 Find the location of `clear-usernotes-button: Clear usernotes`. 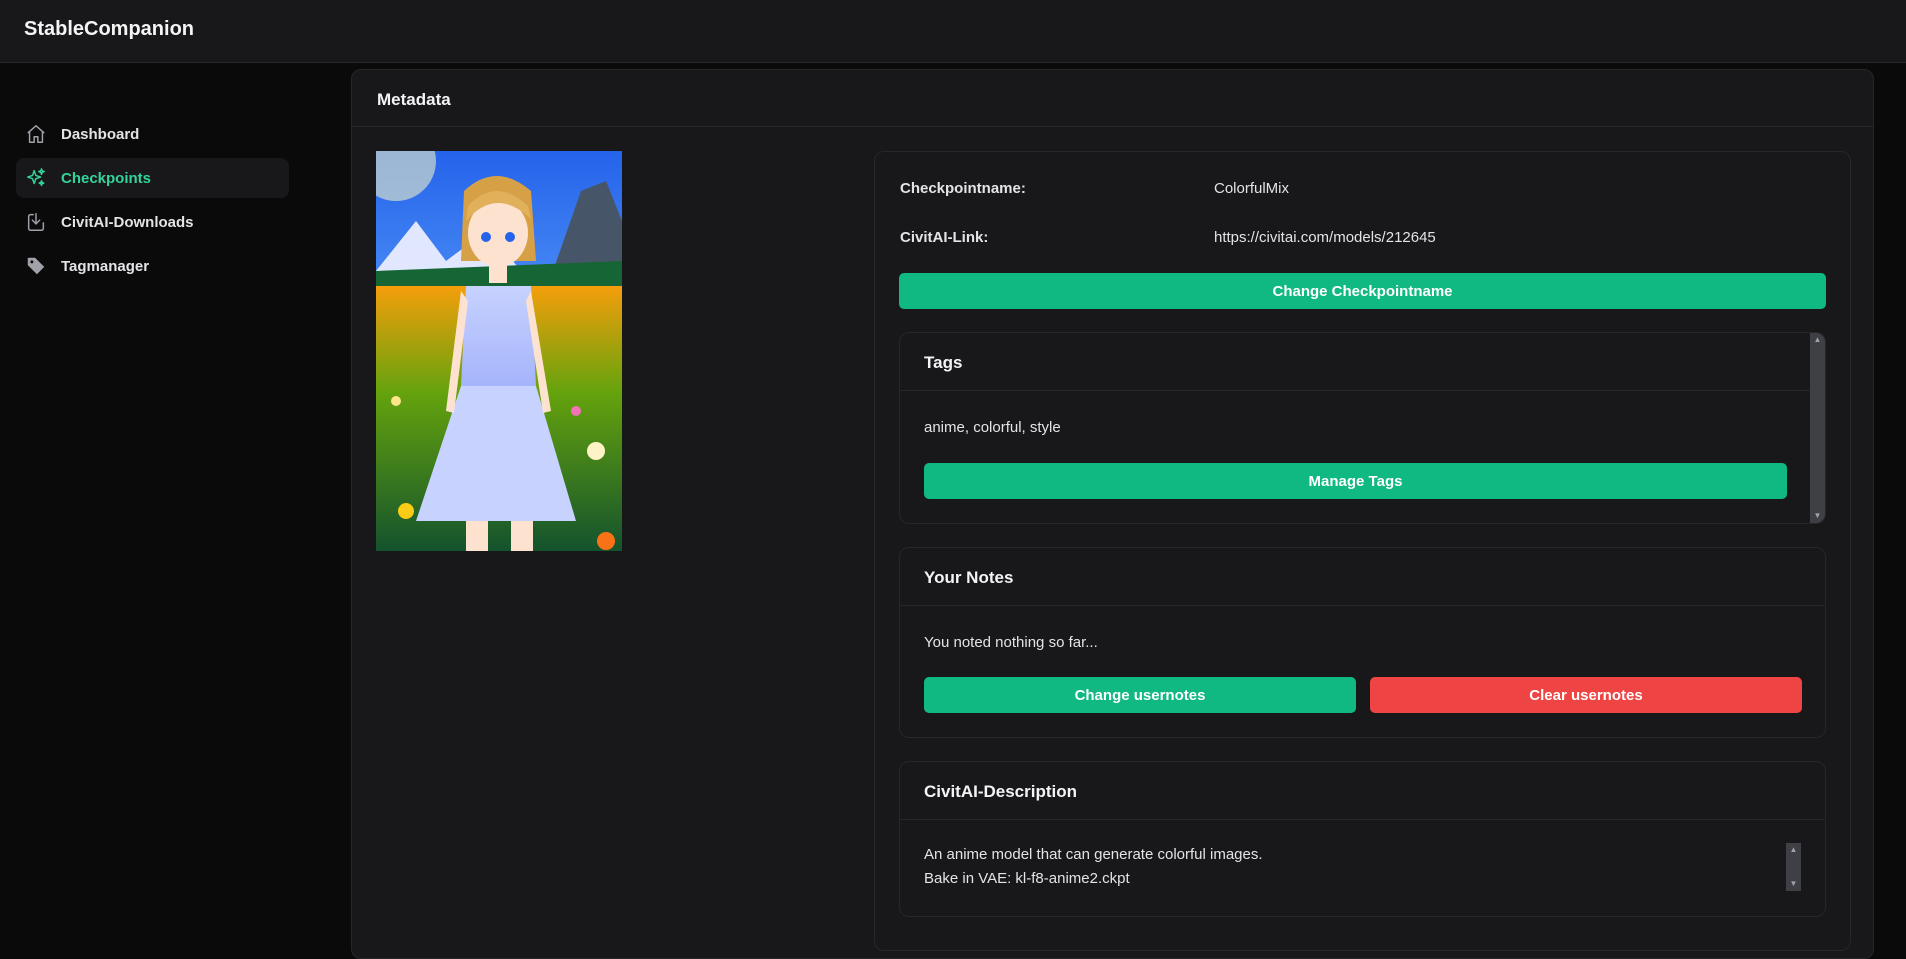

clear-usernotes-button: Clear usernotes is located at coordinates (1586, 695).